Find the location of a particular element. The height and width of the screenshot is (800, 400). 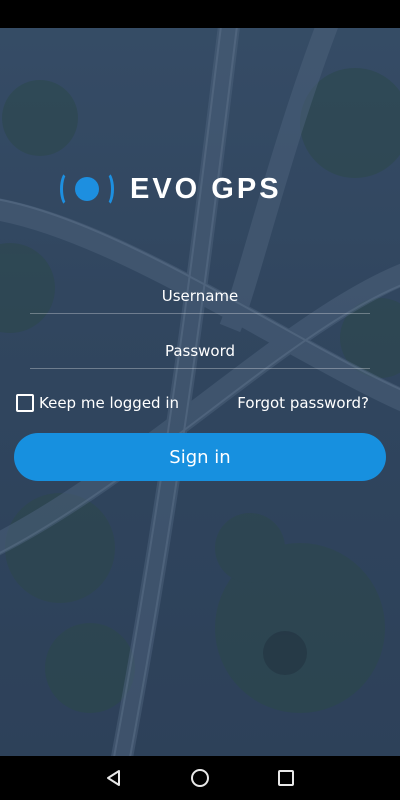

password-input is located at coordinates (200, 350).